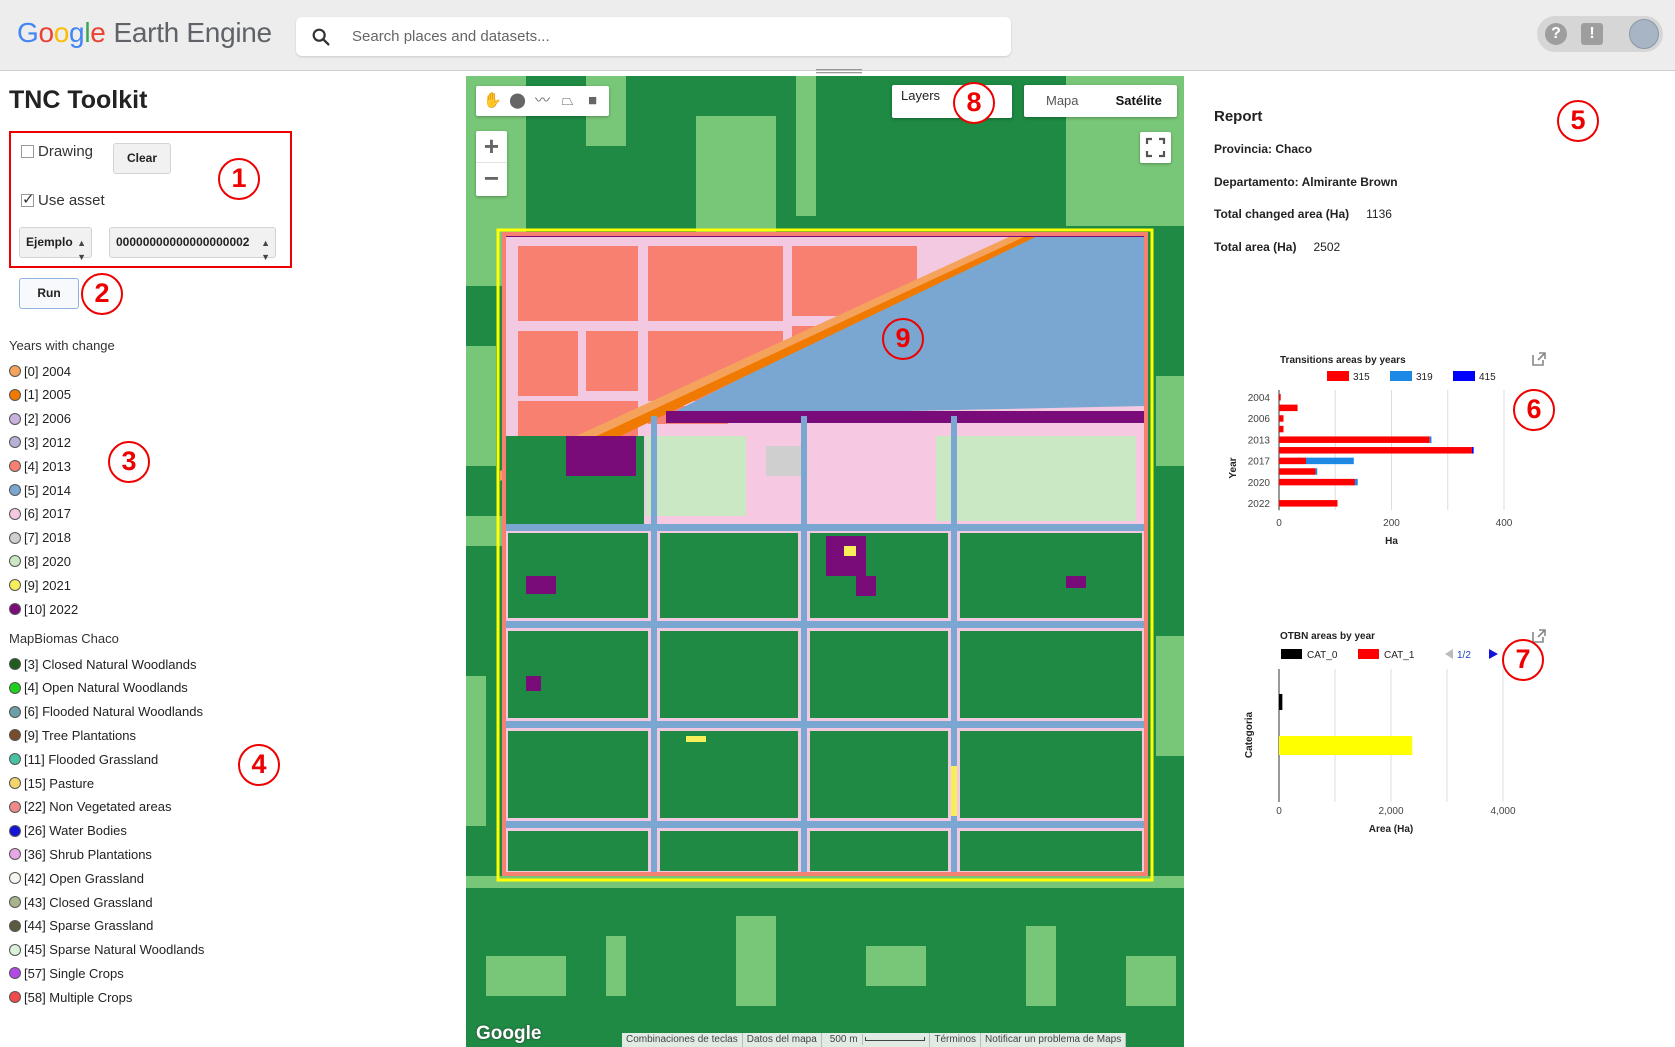 The width and height of the screenshot is (1675, 1047). I want to click on zoom-in-button: +, so click(491, 147).